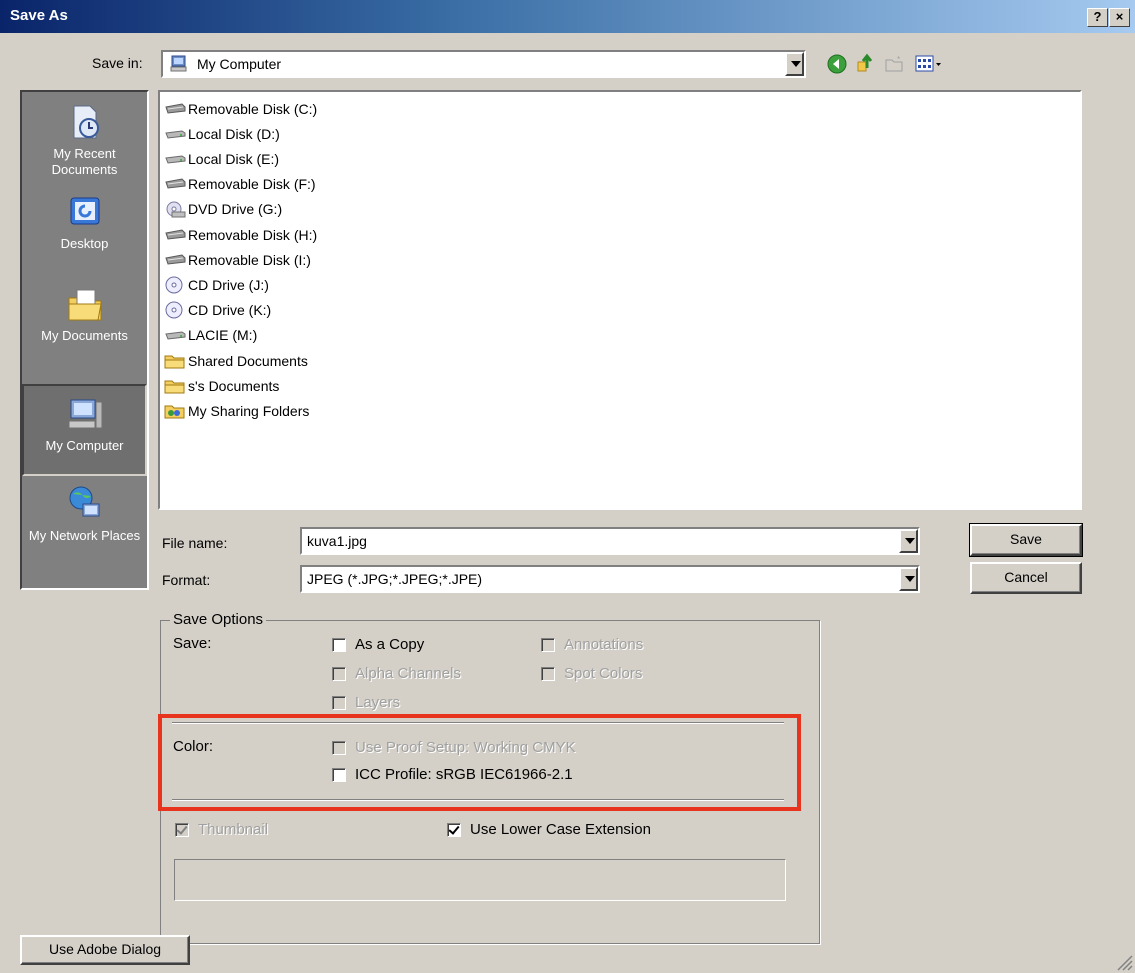 This screenshot has height=973, width=1135. Describe the element at coordinates (237, 259) in the screenshot. I see `file-list-item: Removable Disk (I:)` at that location.